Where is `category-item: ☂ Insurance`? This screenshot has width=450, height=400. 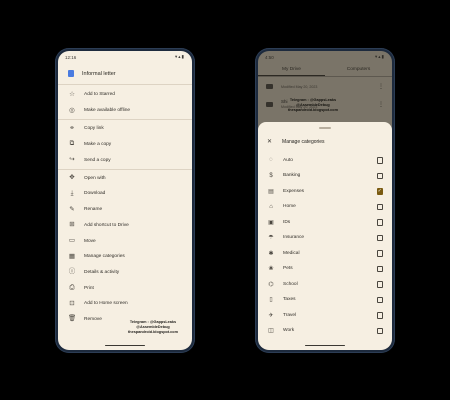 category-item: ☂ Insurance is located at coordinates (325, 238).